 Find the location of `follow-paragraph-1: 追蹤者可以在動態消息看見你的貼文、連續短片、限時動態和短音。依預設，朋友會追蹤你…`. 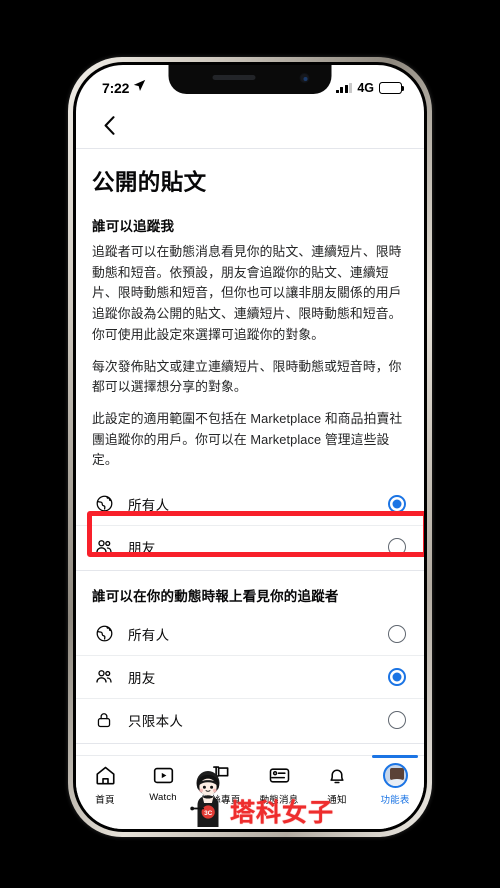

follow-paragraph-1: 追蹤者可以在動態消息看見你的貼文、連續短片、限時動態和短音。依預設，朋友會追蹤你… is located at coordinates (247, 293).